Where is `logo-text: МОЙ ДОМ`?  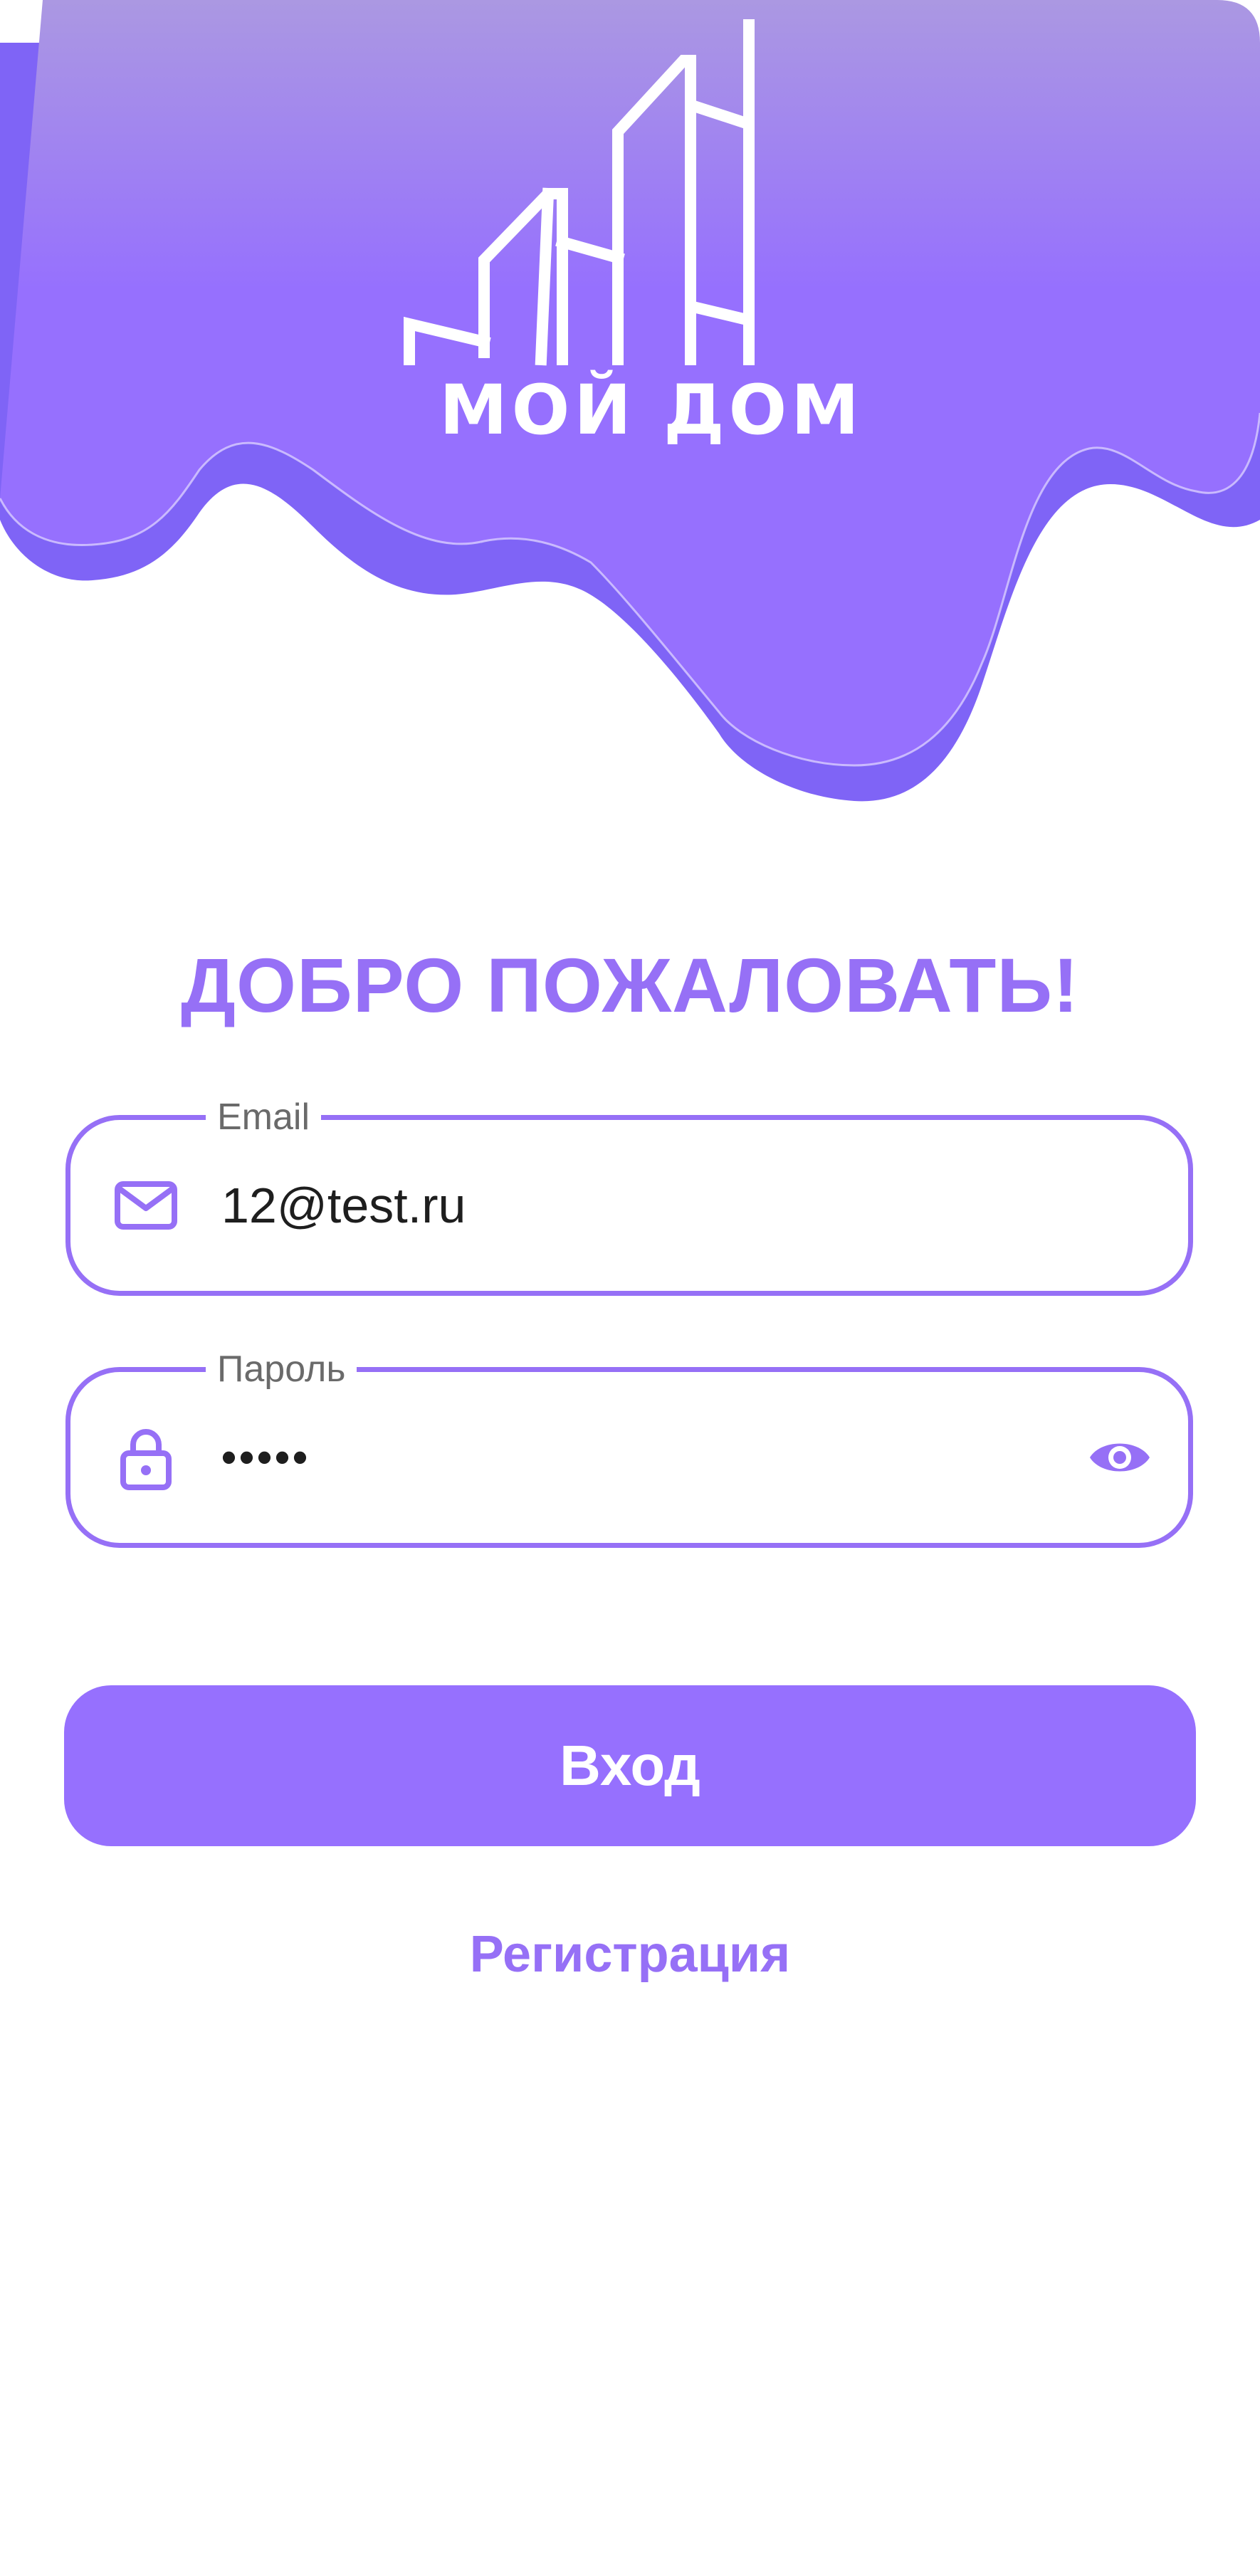
logo-text: МОЙ ДОМ is located at coordinates (651, 410).